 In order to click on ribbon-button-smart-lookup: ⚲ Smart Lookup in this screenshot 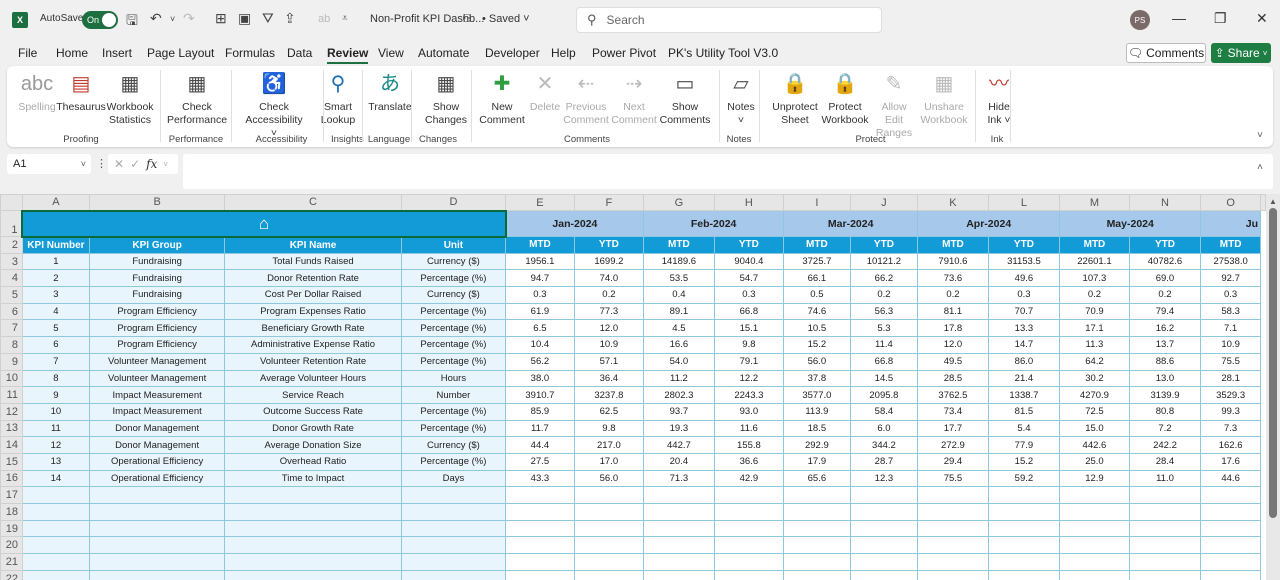, I will do `click(338, 98)`.